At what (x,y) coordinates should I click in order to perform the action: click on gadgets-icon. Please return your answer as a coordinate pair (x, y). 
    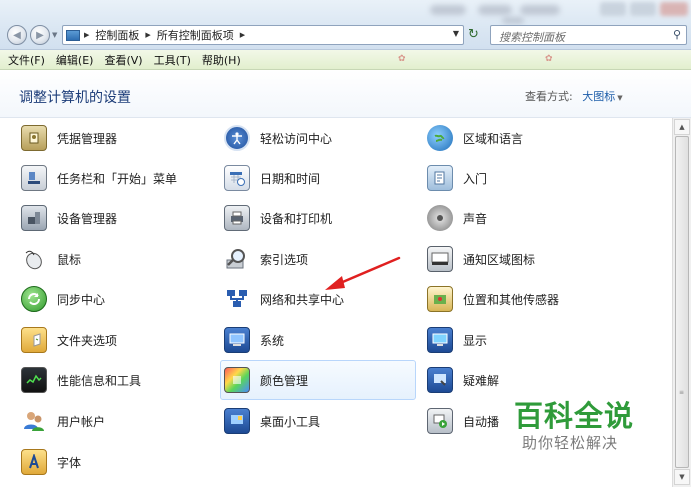
    Looking at the image, I should click on (237, 421).